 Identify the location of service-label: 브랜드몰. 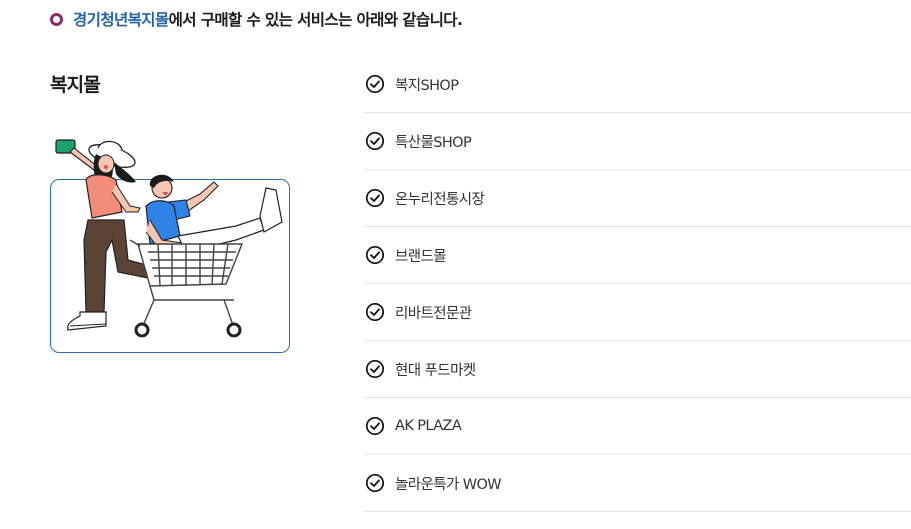
(421, 256).